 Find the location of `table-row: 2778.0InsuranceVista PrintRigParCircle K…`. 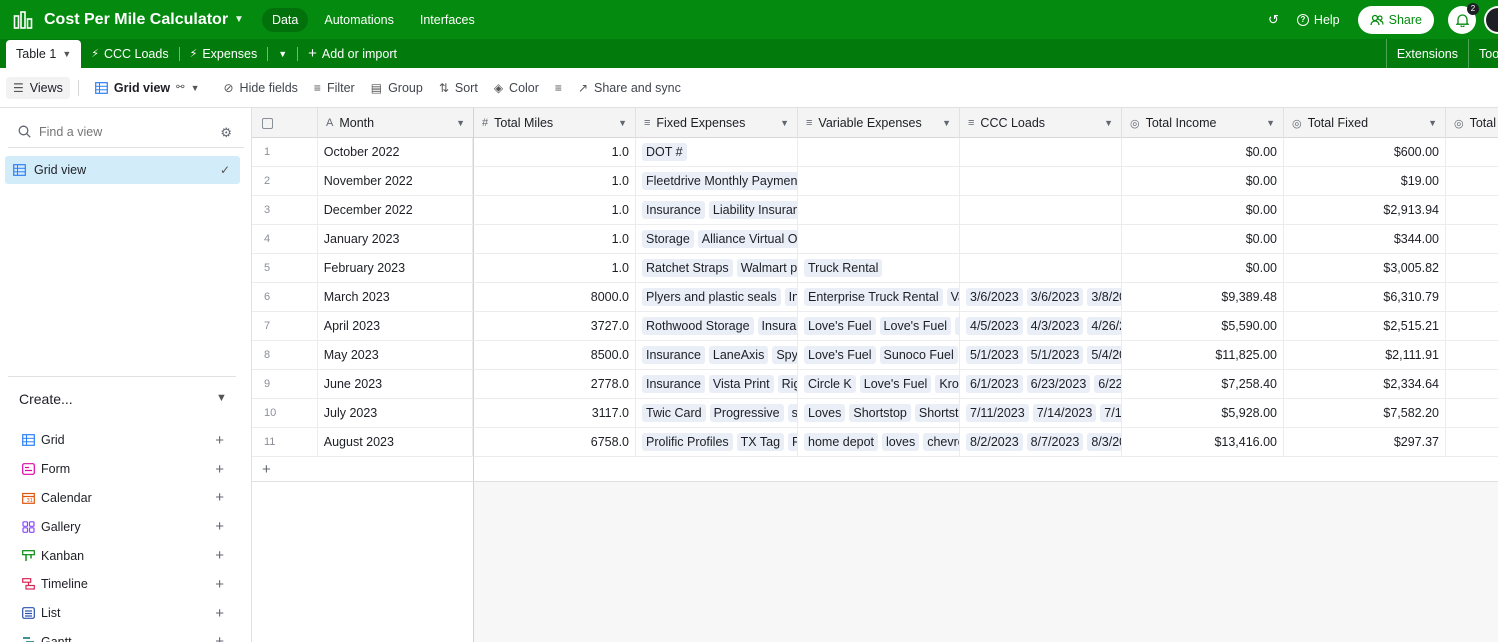

table-row: 2778.0InsuranceVista PrintRigParCircle K… is located at coordinates (986, 384).